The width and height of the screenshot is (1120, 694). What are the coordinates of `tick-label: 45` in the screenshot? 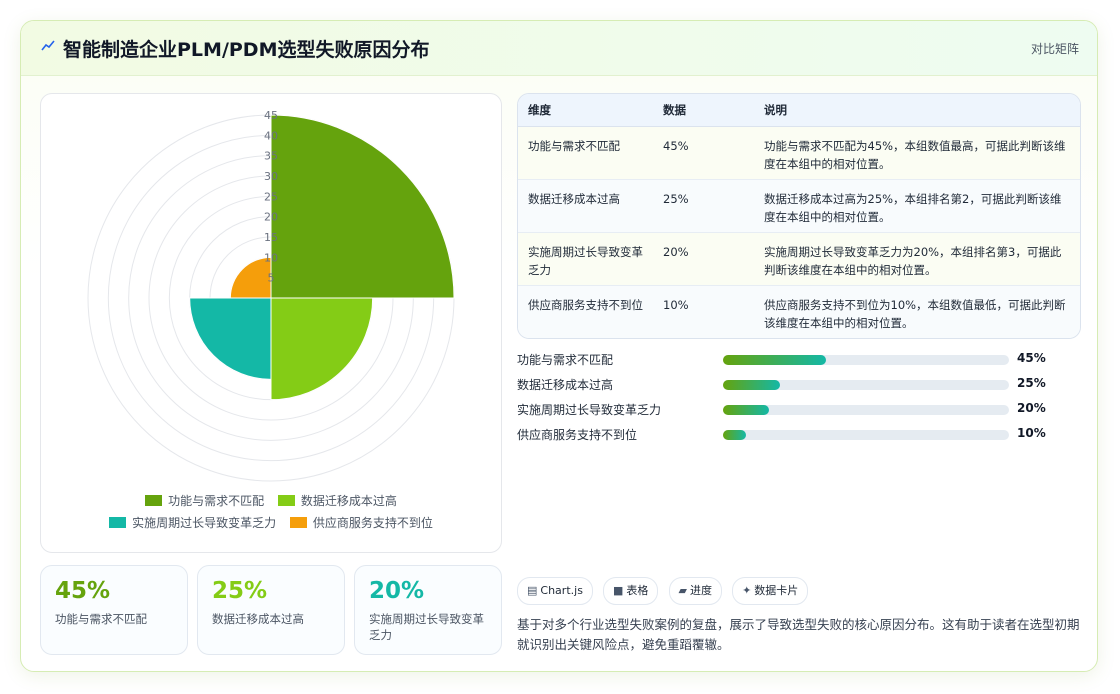 It's located at (271, 115).